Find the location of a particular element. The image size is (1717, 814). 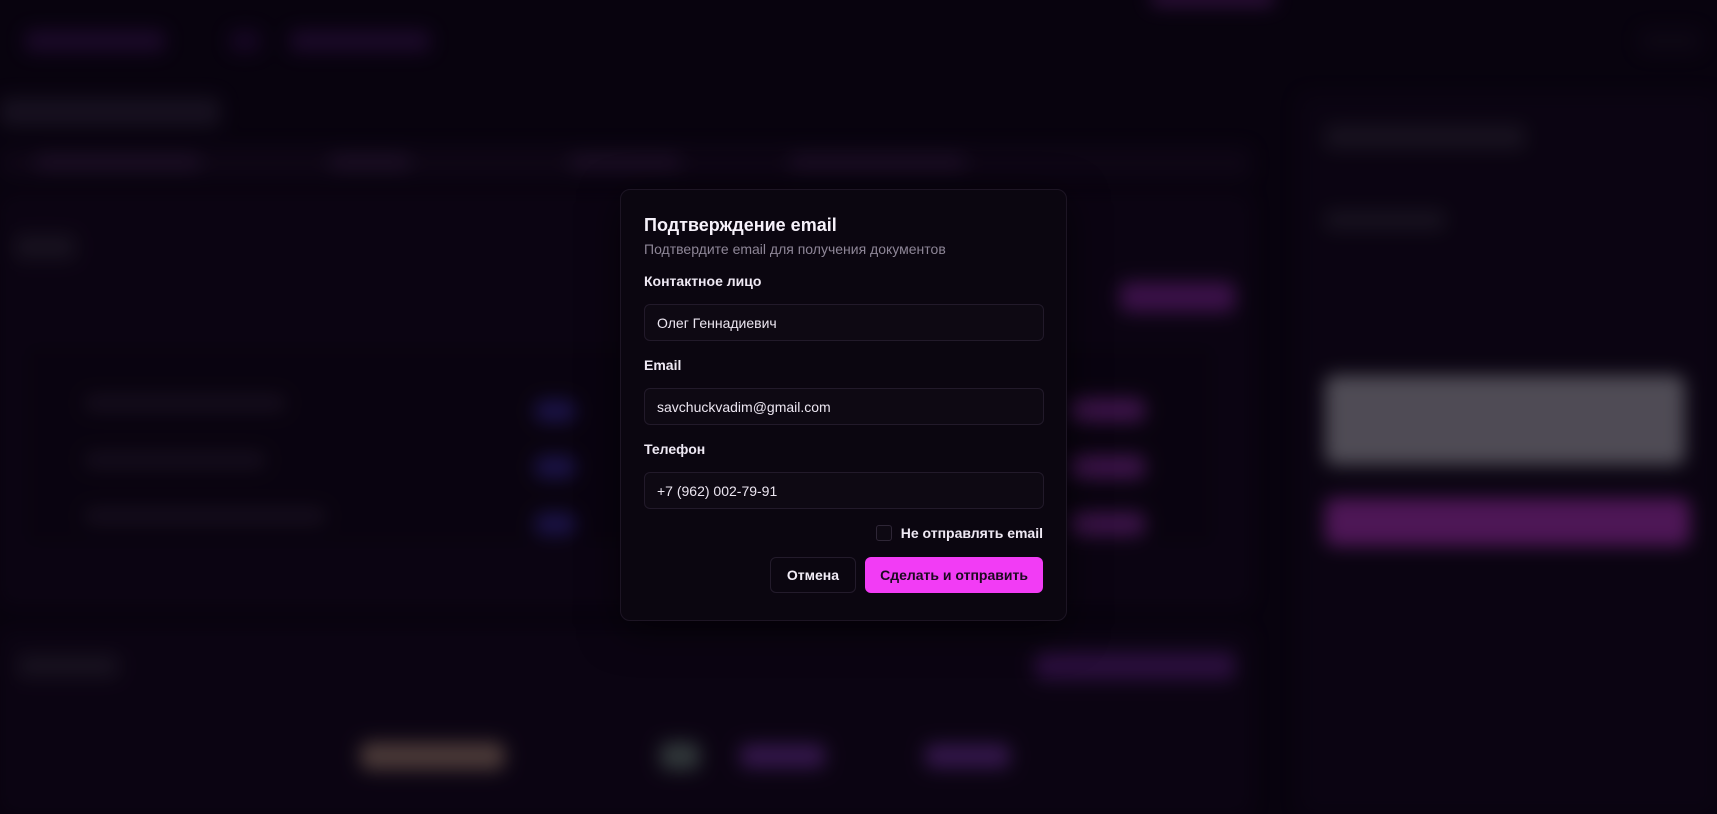

dialog-title: Подтверждение email is located at coordinates (740, 225).